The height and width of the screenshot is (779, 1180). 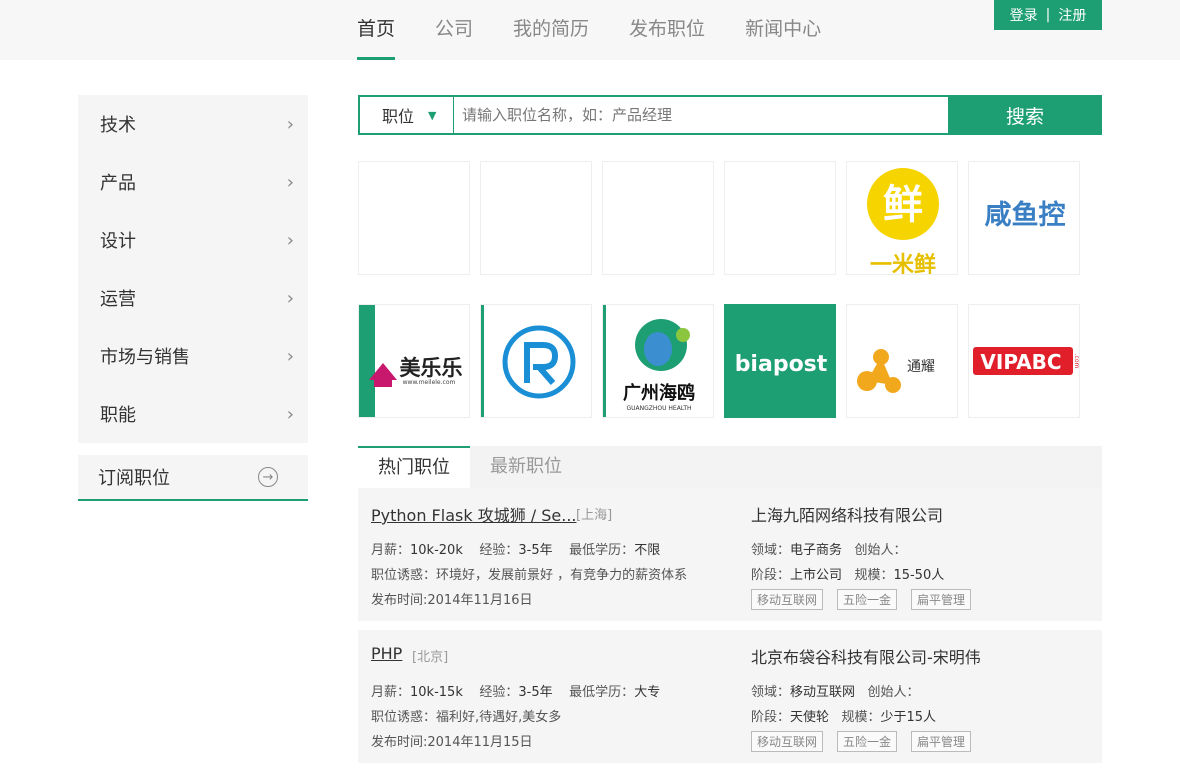 I want to click on company-logo-biapost: biapost, so click(x=780, y=361).